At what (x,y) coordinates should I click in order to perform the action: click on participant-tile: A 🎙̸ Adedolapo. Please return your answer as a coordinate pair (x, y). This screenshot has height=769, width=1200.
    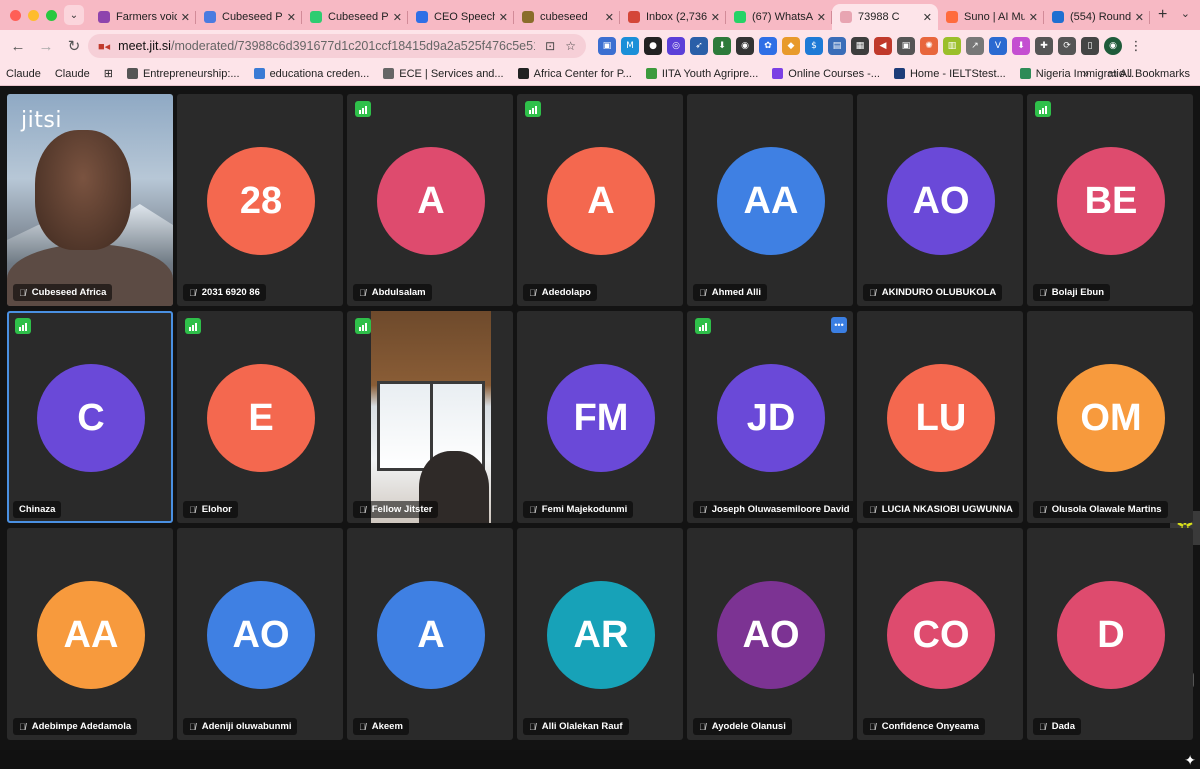
    Looking at the image, I should click on (600, 200).